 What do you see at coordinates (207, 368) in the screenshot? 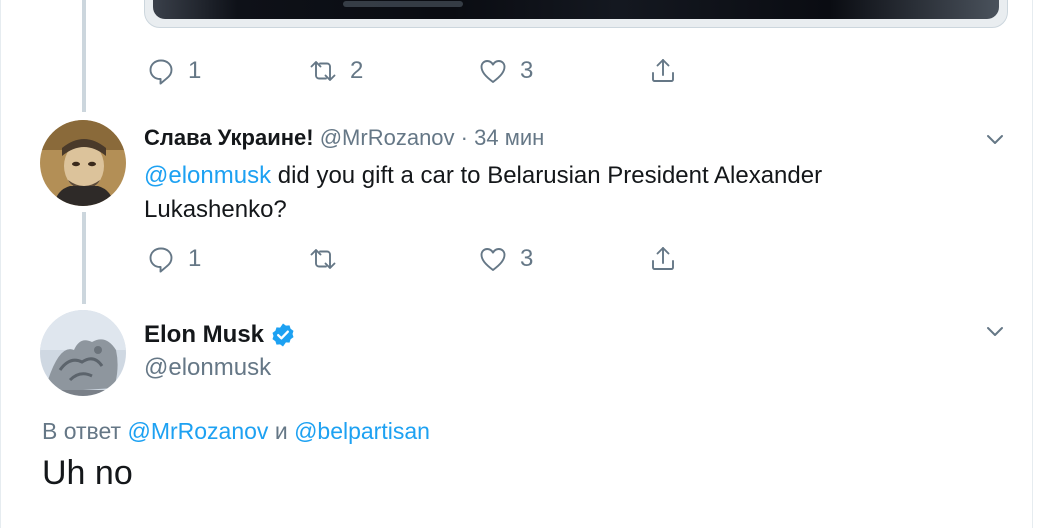
I see `main-author-handle: @elonmusk` at bounding box center [207, 368].